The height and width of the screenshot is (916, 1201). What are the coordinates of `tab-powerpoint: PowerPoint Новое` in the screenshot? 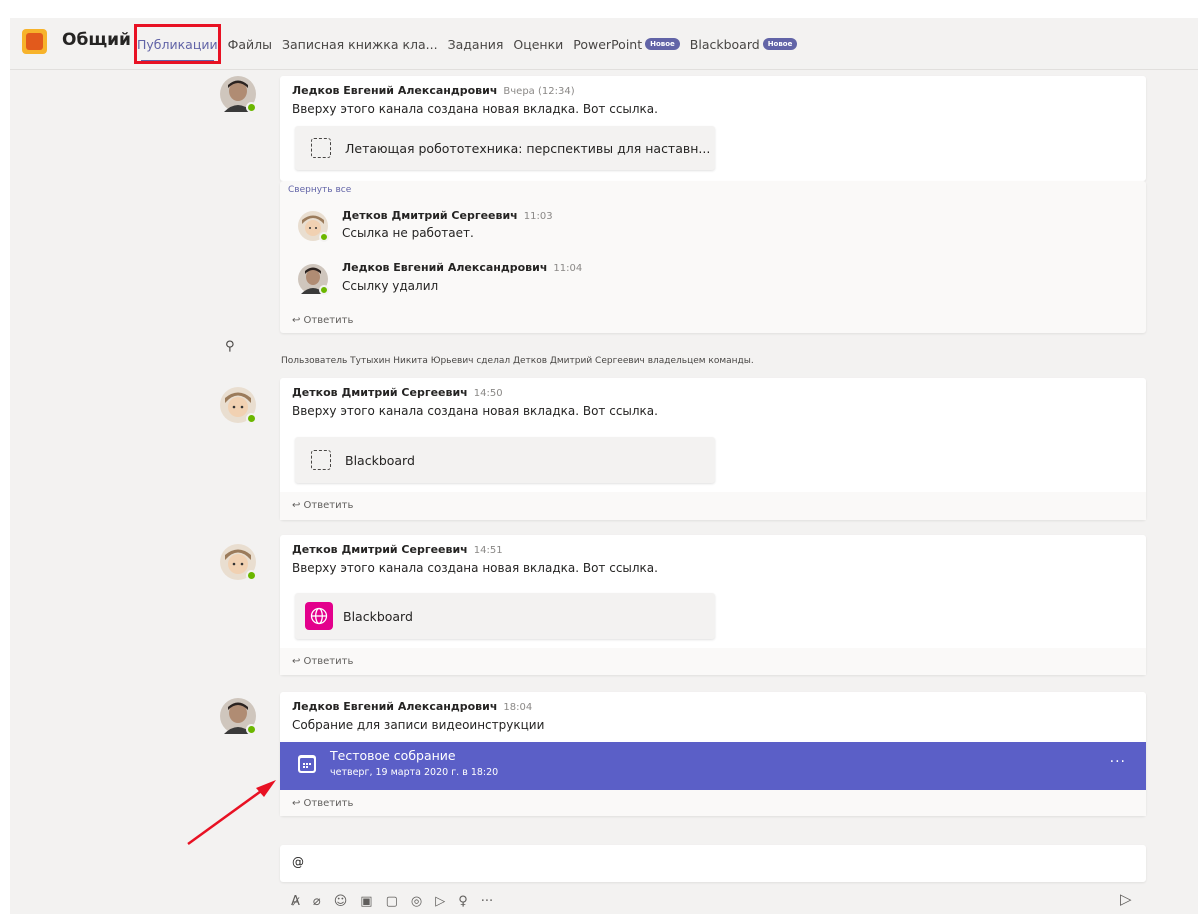 It's located at (626, 44).